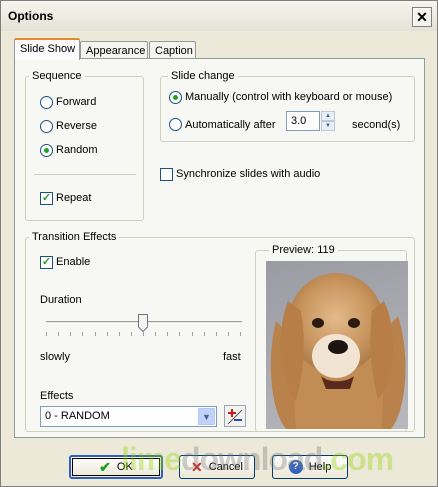 This screenshot has height=487, width=438. Describe the element at coordinates (166, 174) in the screenshot. I see `sync-audio-checkbox` at that location.